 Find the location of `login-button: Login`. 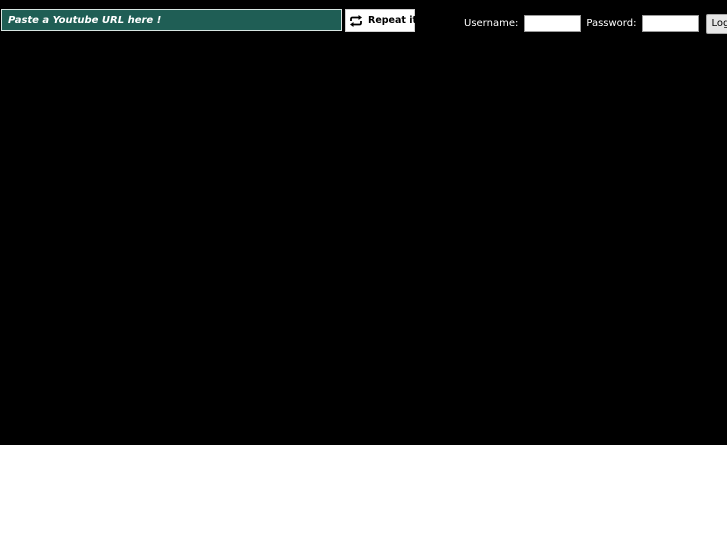

login-button: Login is located at coordinates (716, 23).